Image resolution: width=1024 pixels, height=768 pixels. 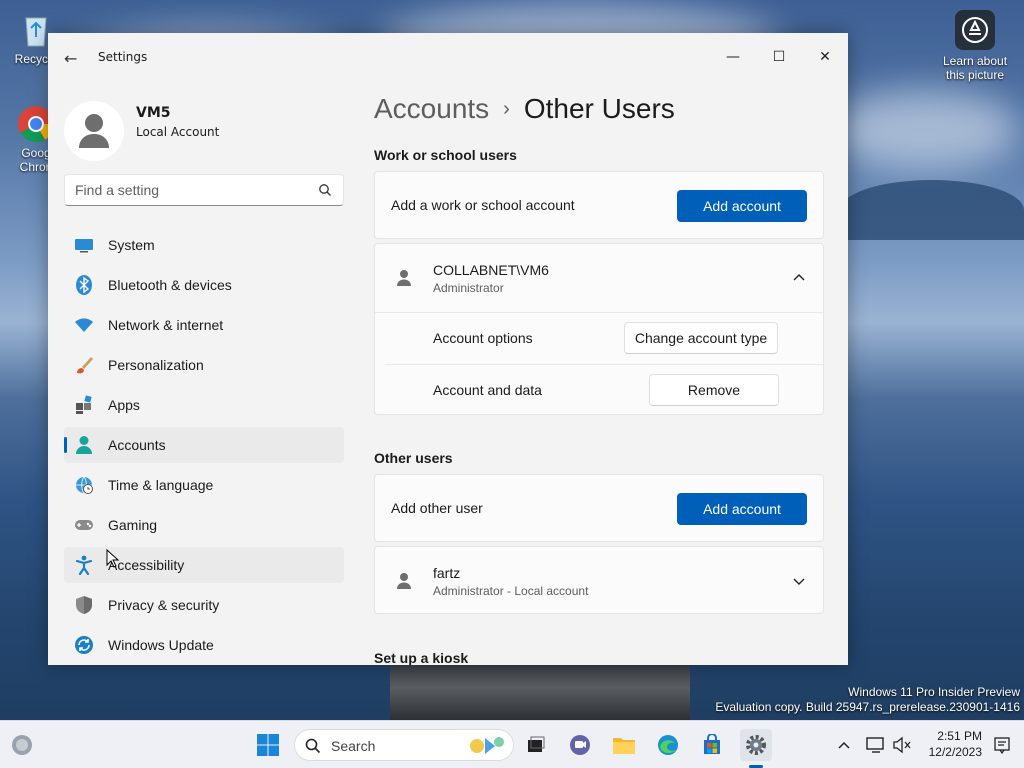 I want to click on microsoft-store-icon, so click(x=712, y=745).